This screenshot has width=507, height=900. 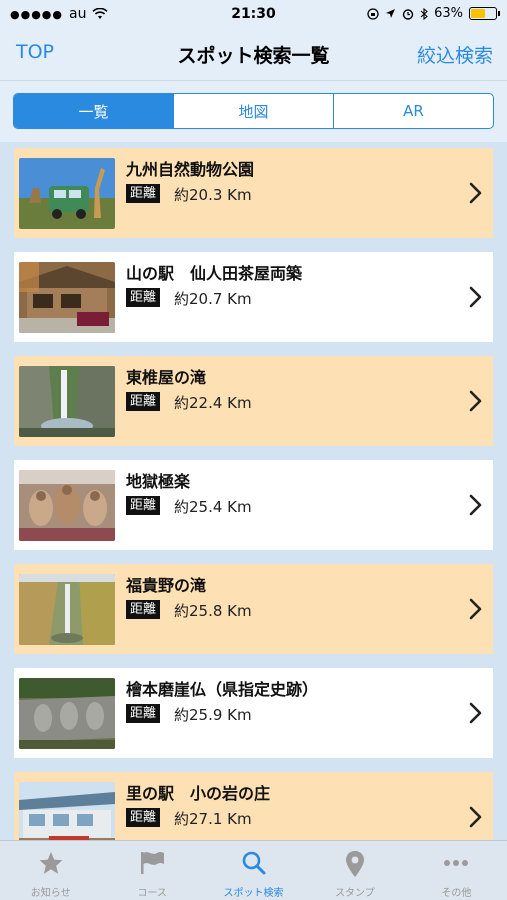 What do you see at coordinates (355, 893) in the screenshot?
I see `tab-label: スタンプ` at bounding box center [355, 893].